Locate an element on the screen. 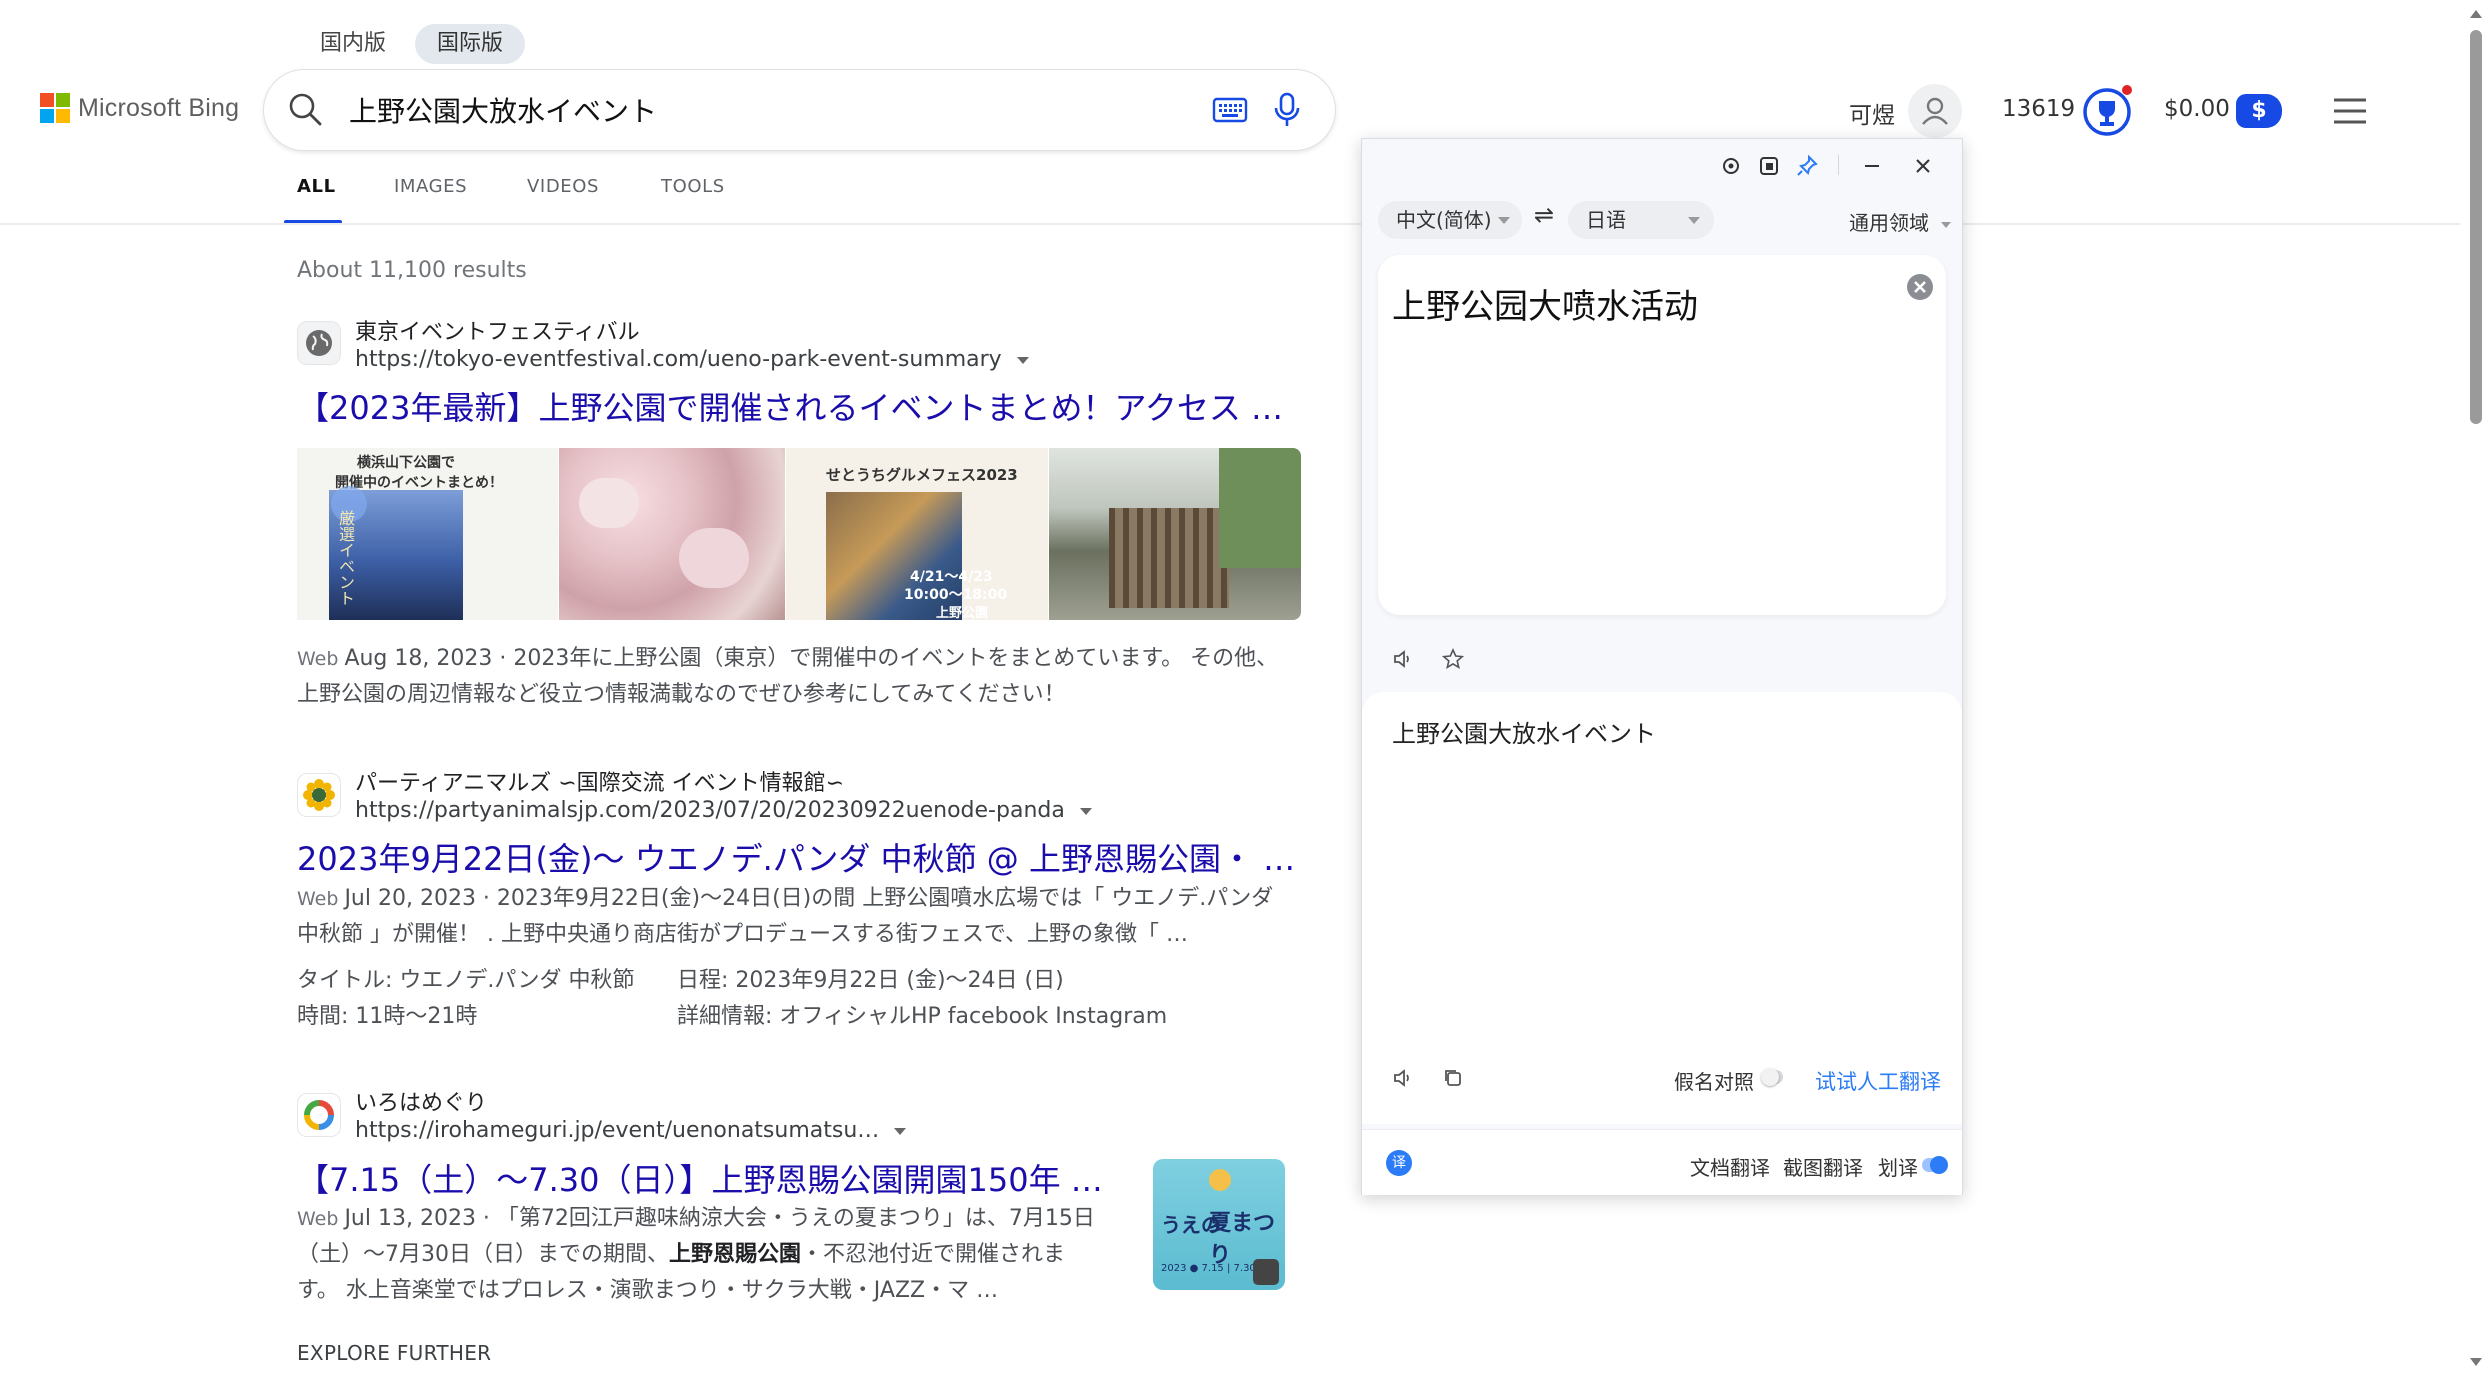 The image size is (2489, 1379). lantern-icon is located at coordinates (1220, 1180).